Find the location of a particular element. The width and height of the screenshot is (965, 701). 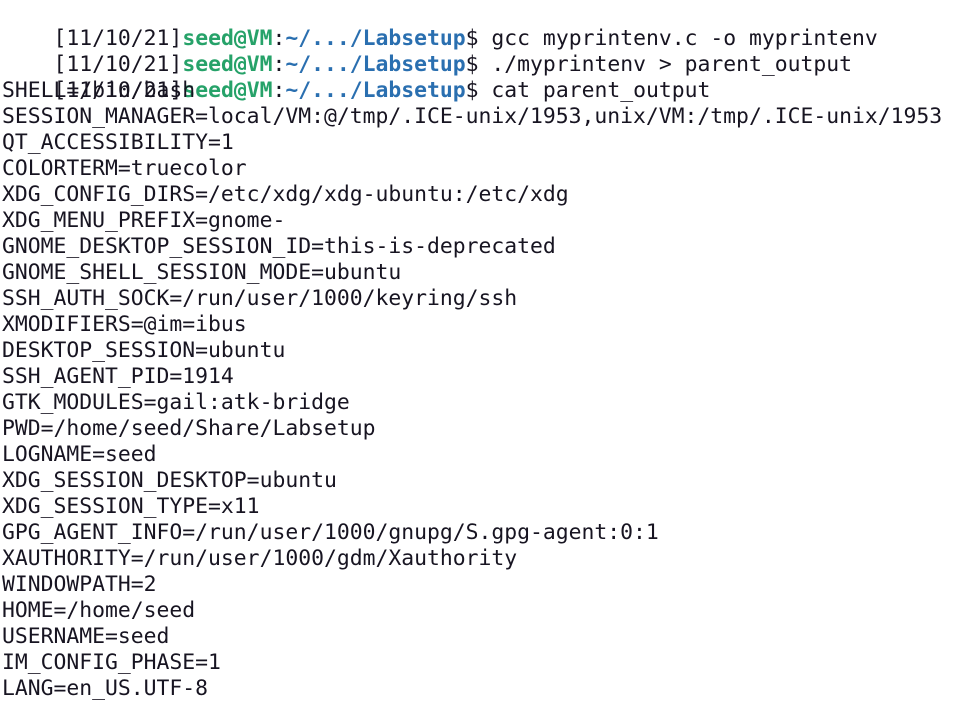

output-line: IM_CONFIG_PHASE=1 is located at coordinates (111, 662).